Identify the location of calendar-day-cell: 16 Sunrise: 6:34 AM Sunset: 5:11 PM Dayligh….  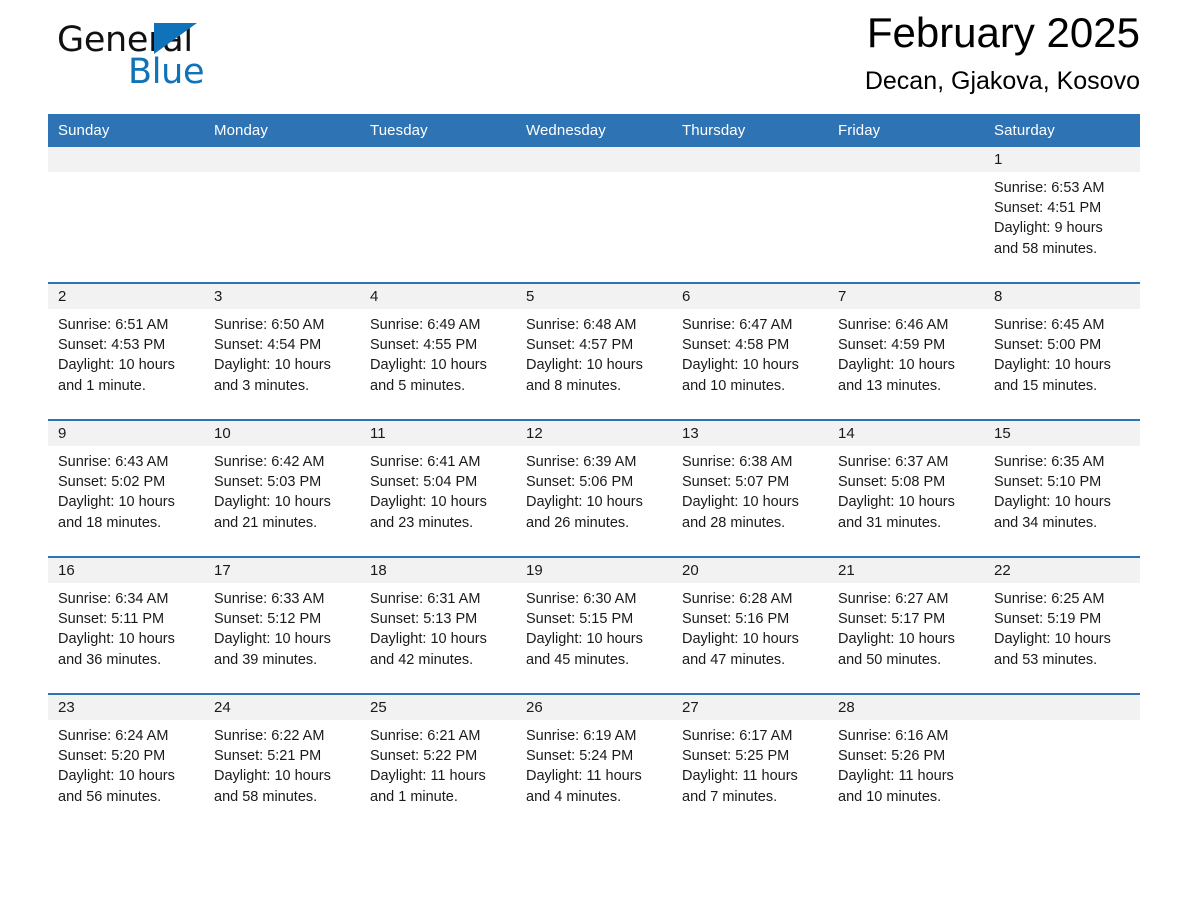
(126, 625).